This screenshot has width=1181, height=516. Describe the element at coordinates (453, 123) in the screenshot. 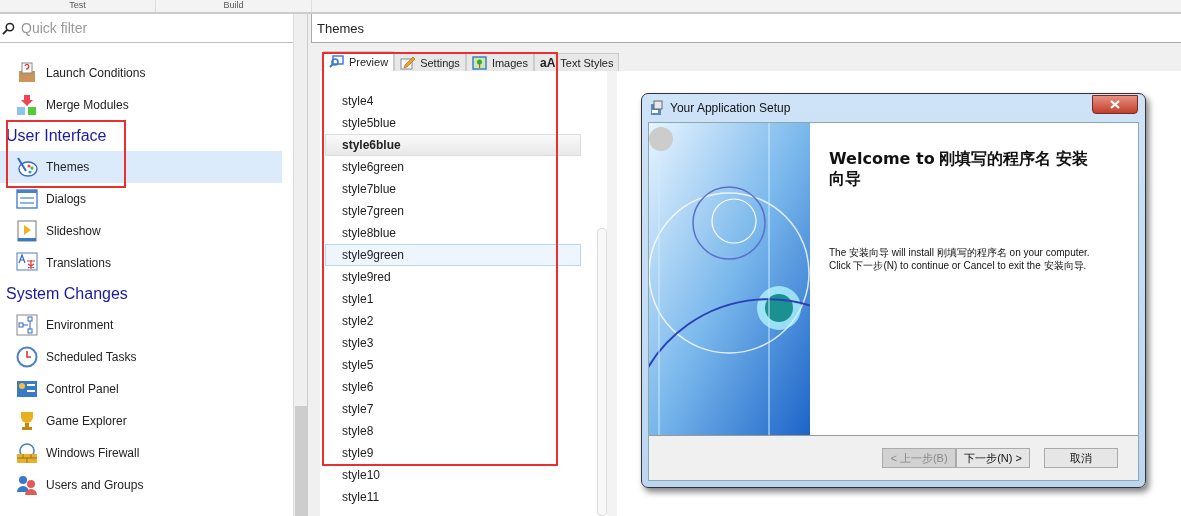

I see `theme-item: style5blue` at that location.